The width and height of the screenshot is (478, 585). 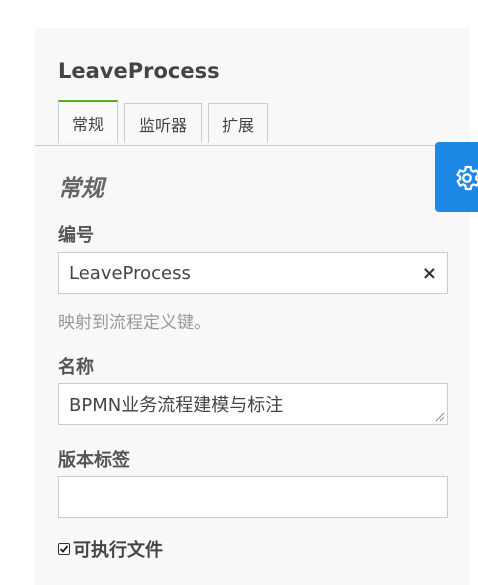 I want to click on checkmark-icon, so click(x=64, y=549).